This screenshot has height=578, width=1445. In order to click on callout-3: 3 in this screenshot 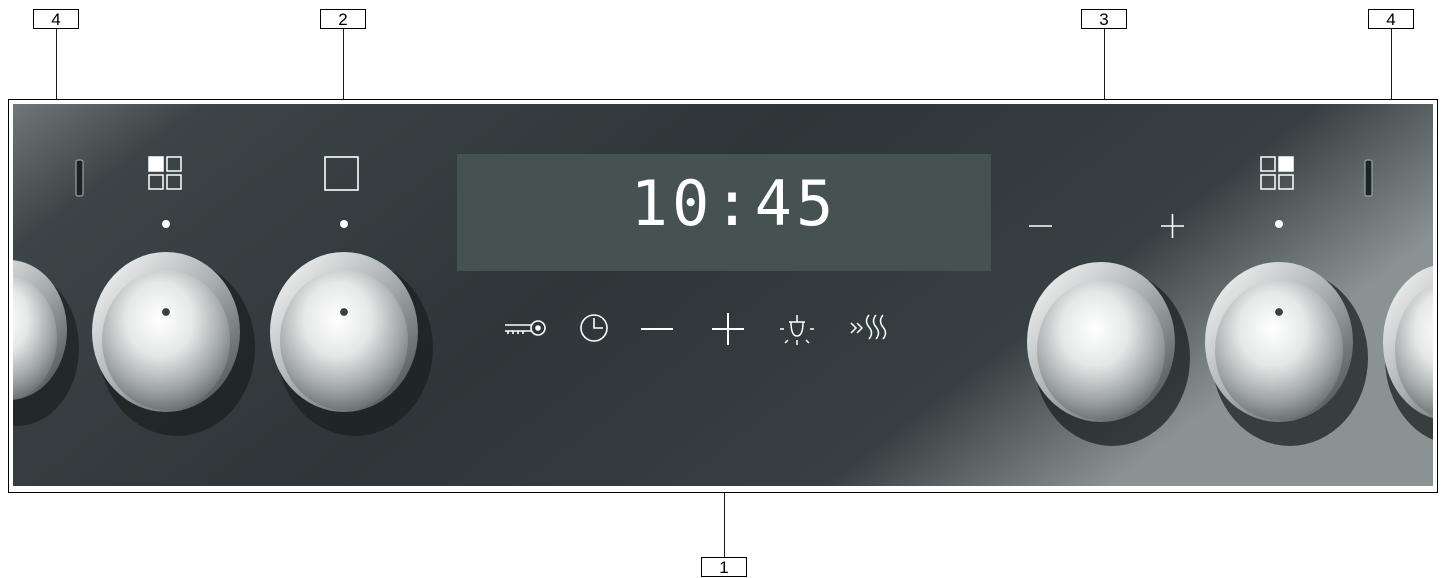, I will do `click(1104, 19)`.